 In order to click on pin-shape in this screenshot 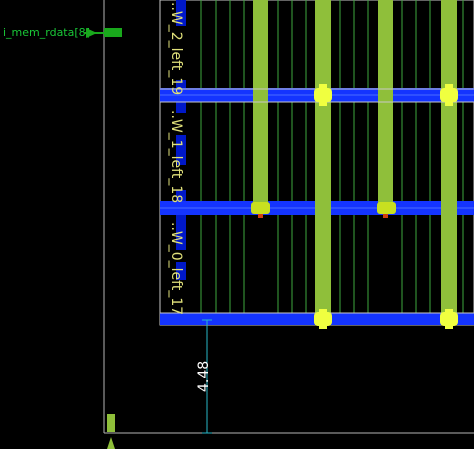, I will do `click(113, 32)`.